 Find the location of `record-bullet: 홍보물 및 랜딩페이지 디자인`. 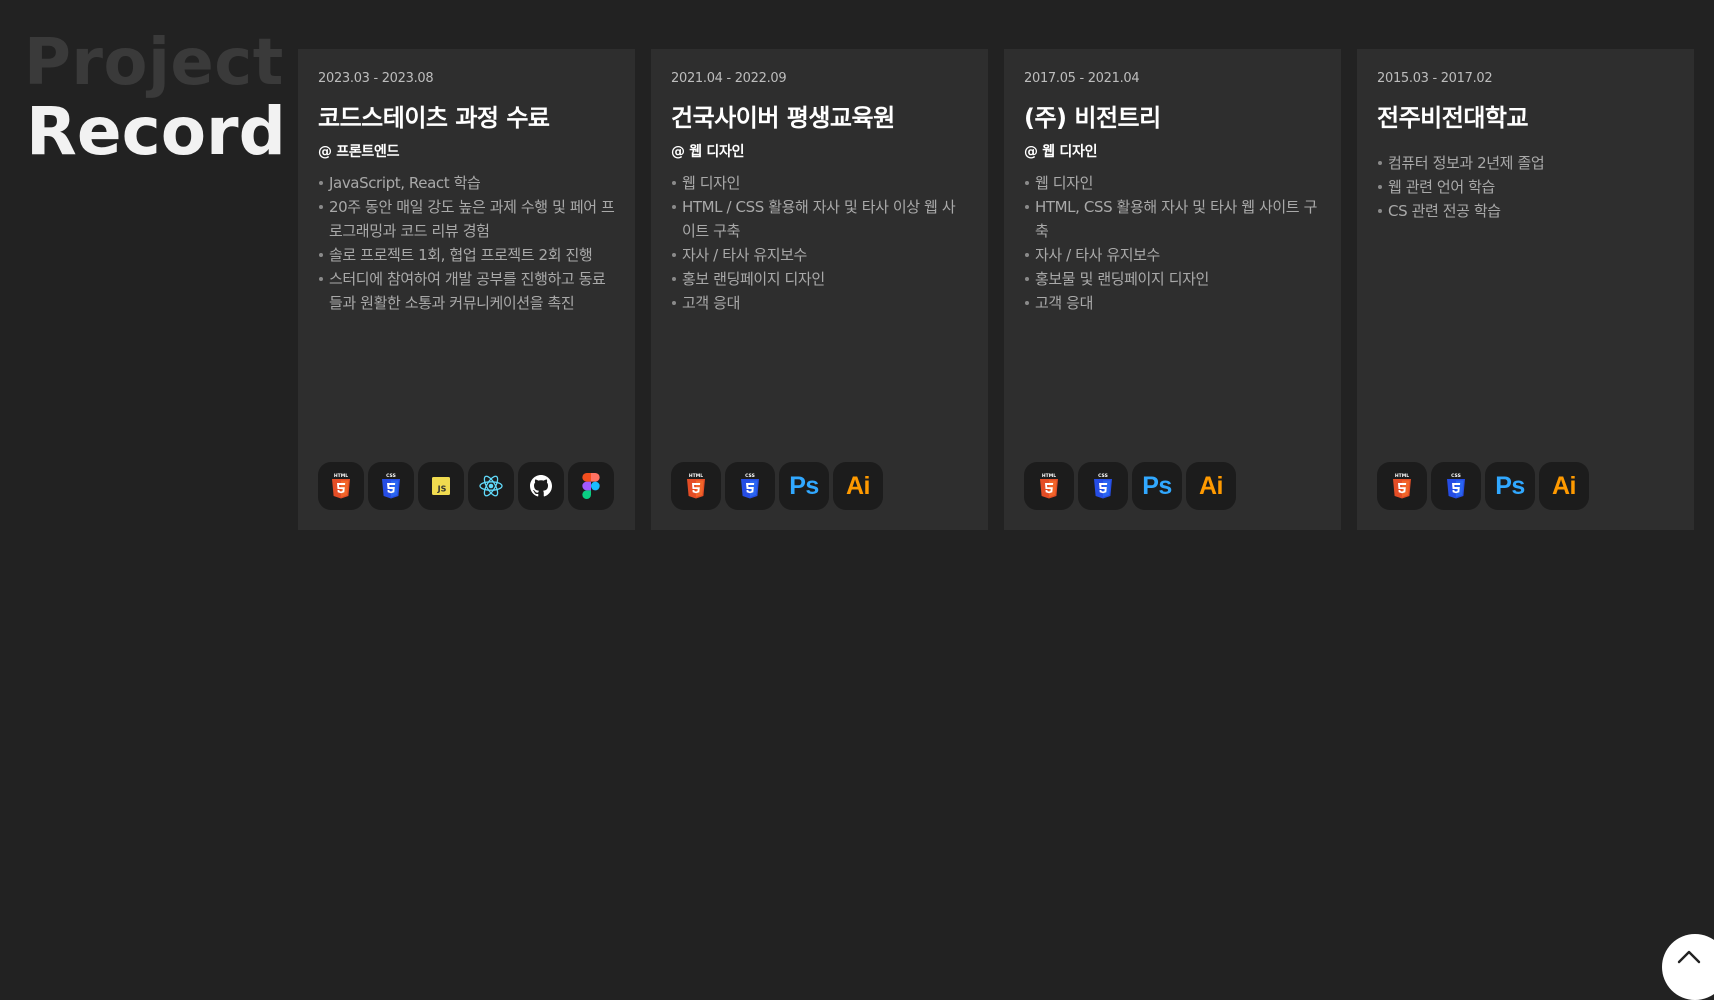

record-bullet: 홍보물 및 랜딩페이지 디자인 is located at coordinates (1172, 279).